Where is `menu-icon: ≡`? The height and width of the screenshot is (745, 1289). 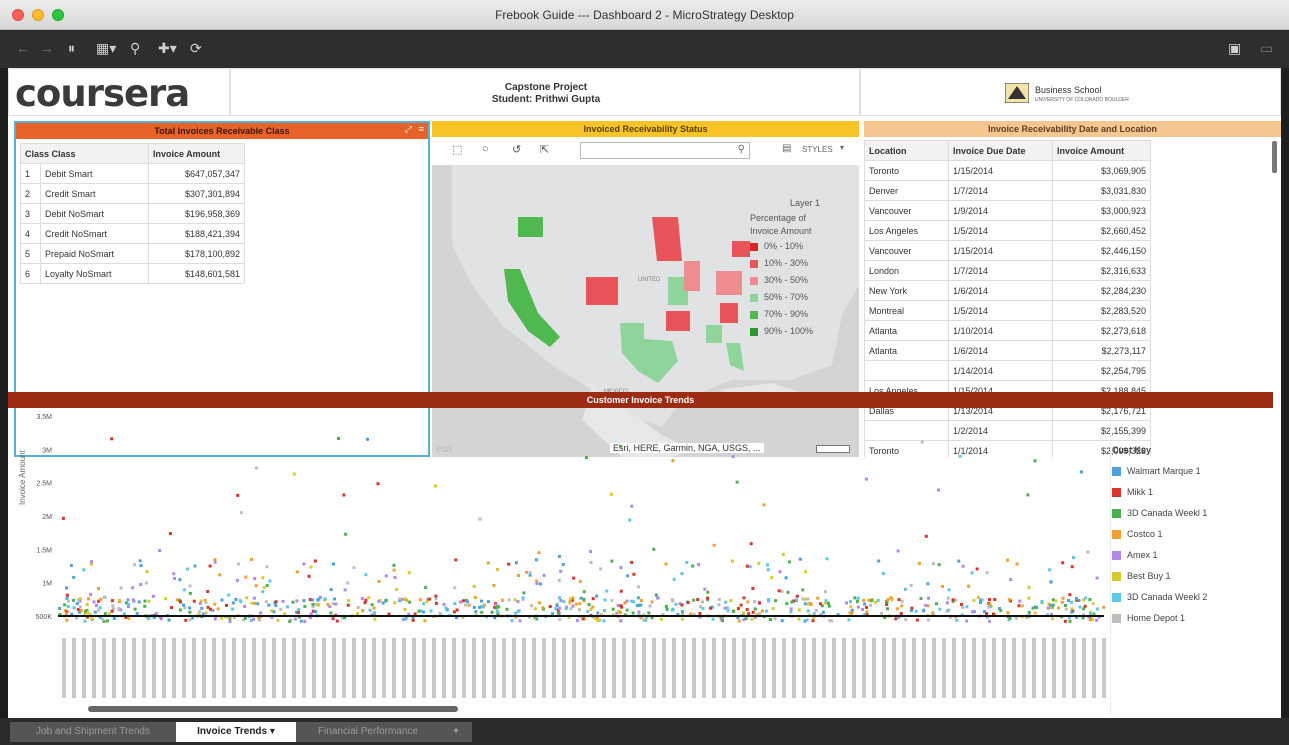
menu-icon: ≡ is located at coordinates (421, 129).